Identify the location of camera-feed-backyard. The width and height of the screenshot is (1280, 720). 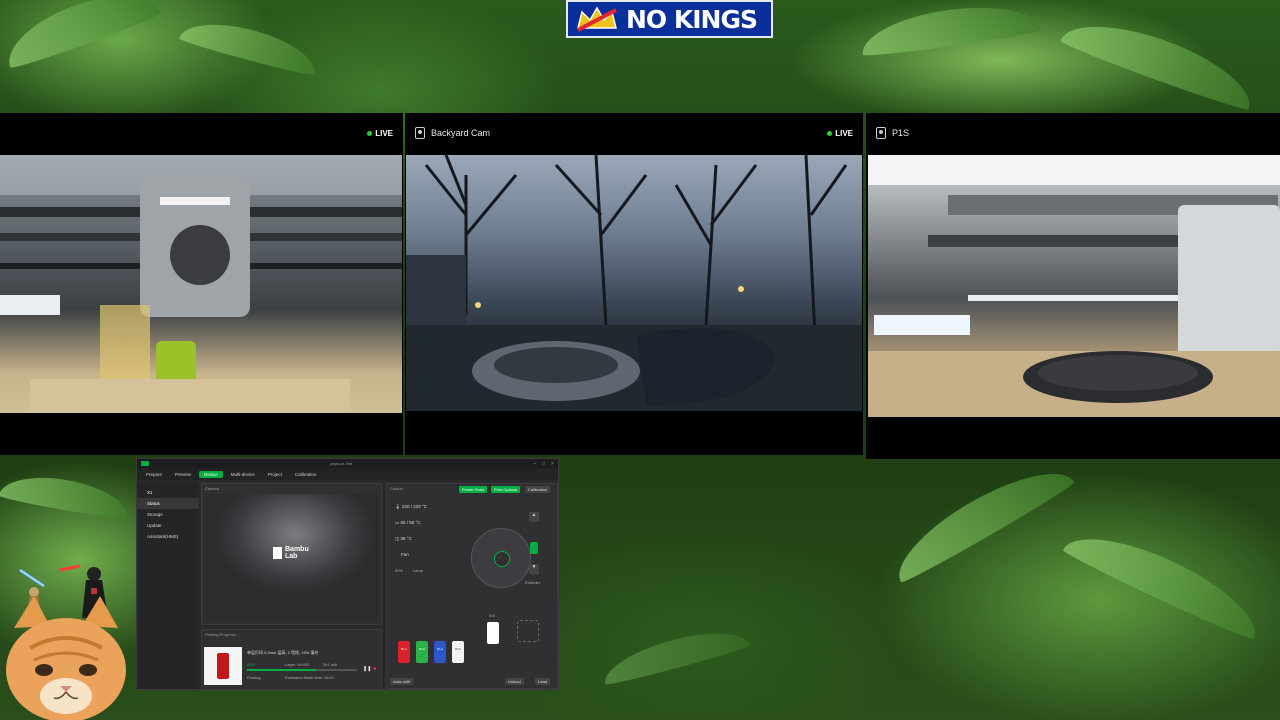
(634, 283).